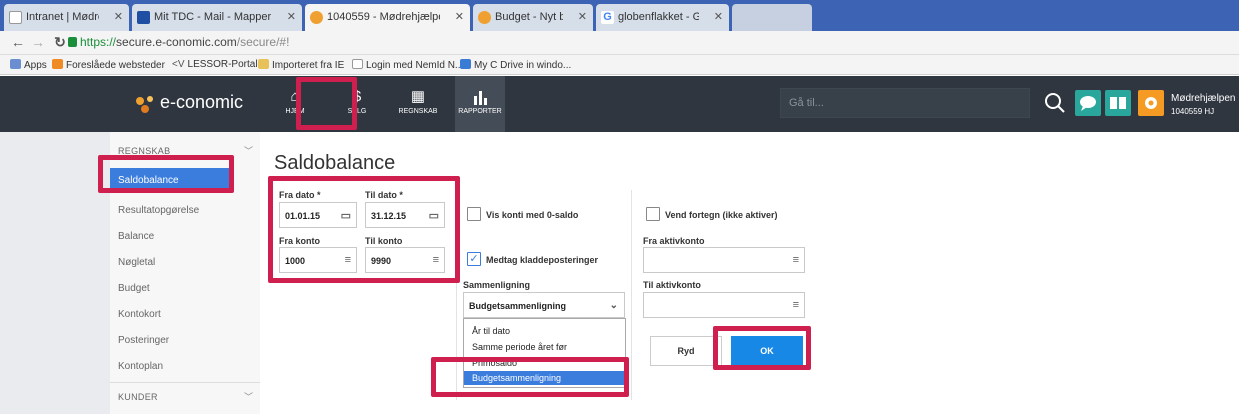 This screenshot has height=414, width=1239. Describe the element at coordinates (176, 42) in the screenshot. I see `url-host: secure.e-conomic.com` at that location.